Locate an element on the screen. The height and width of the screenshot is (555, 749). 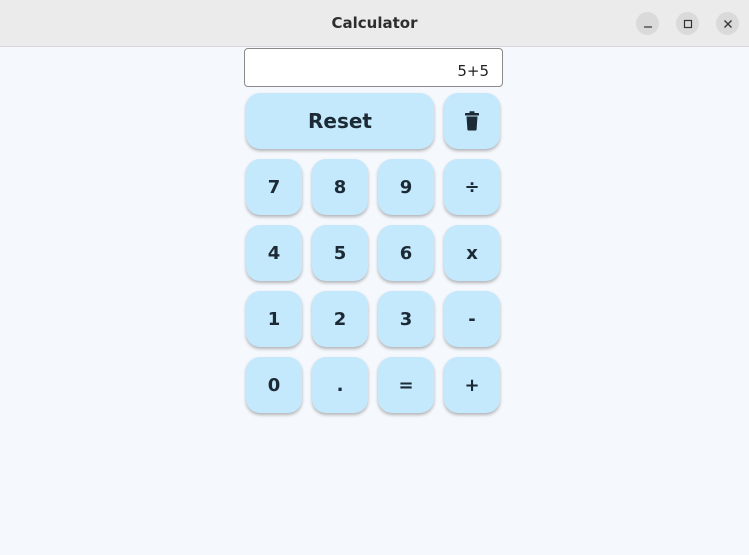
close-icon is located at coordinates (727, 23).